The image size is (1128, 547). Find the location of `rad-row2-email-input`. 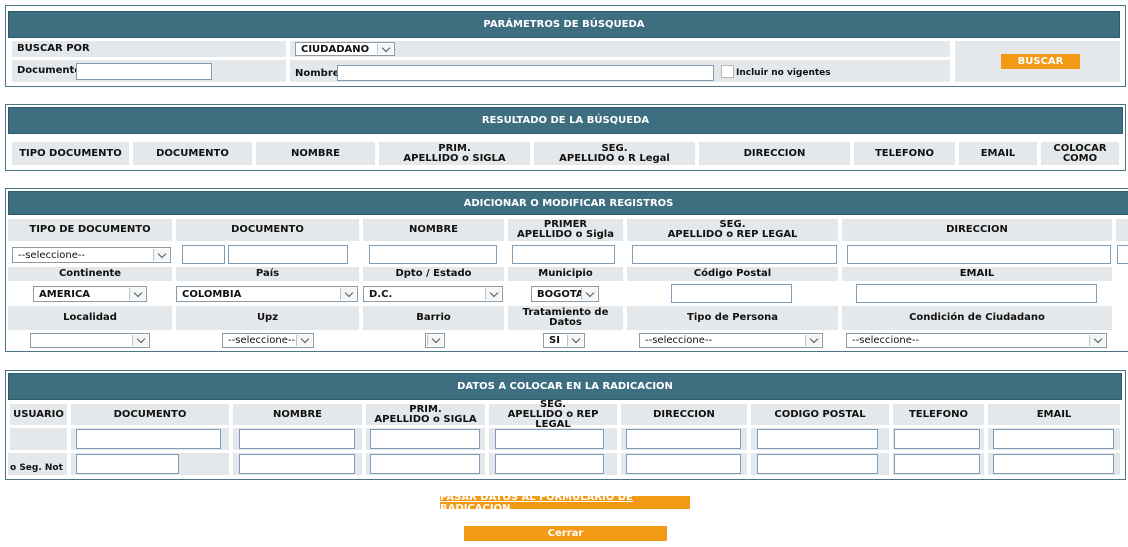

rad-row2-email-input is located at coordinates (1053, 464).